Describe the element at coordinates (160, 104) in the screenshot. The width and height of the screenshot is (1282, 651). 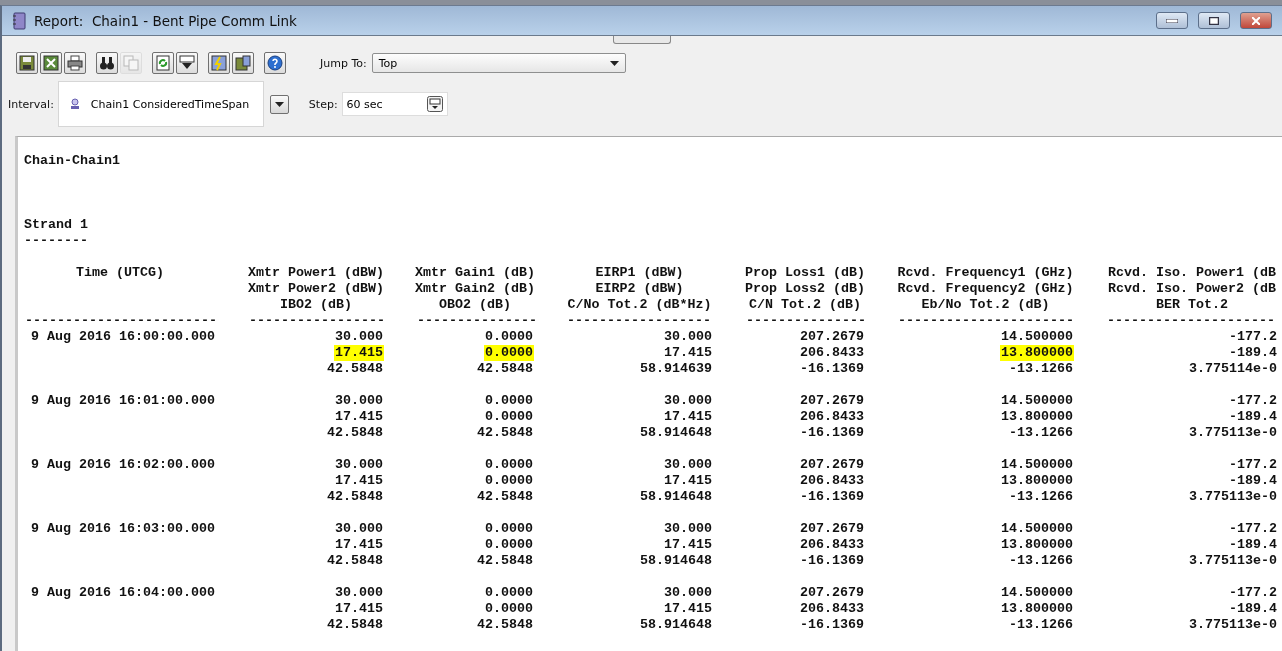
I see `interval-field: Chain1 ConsideredTimeSpan` at that location.